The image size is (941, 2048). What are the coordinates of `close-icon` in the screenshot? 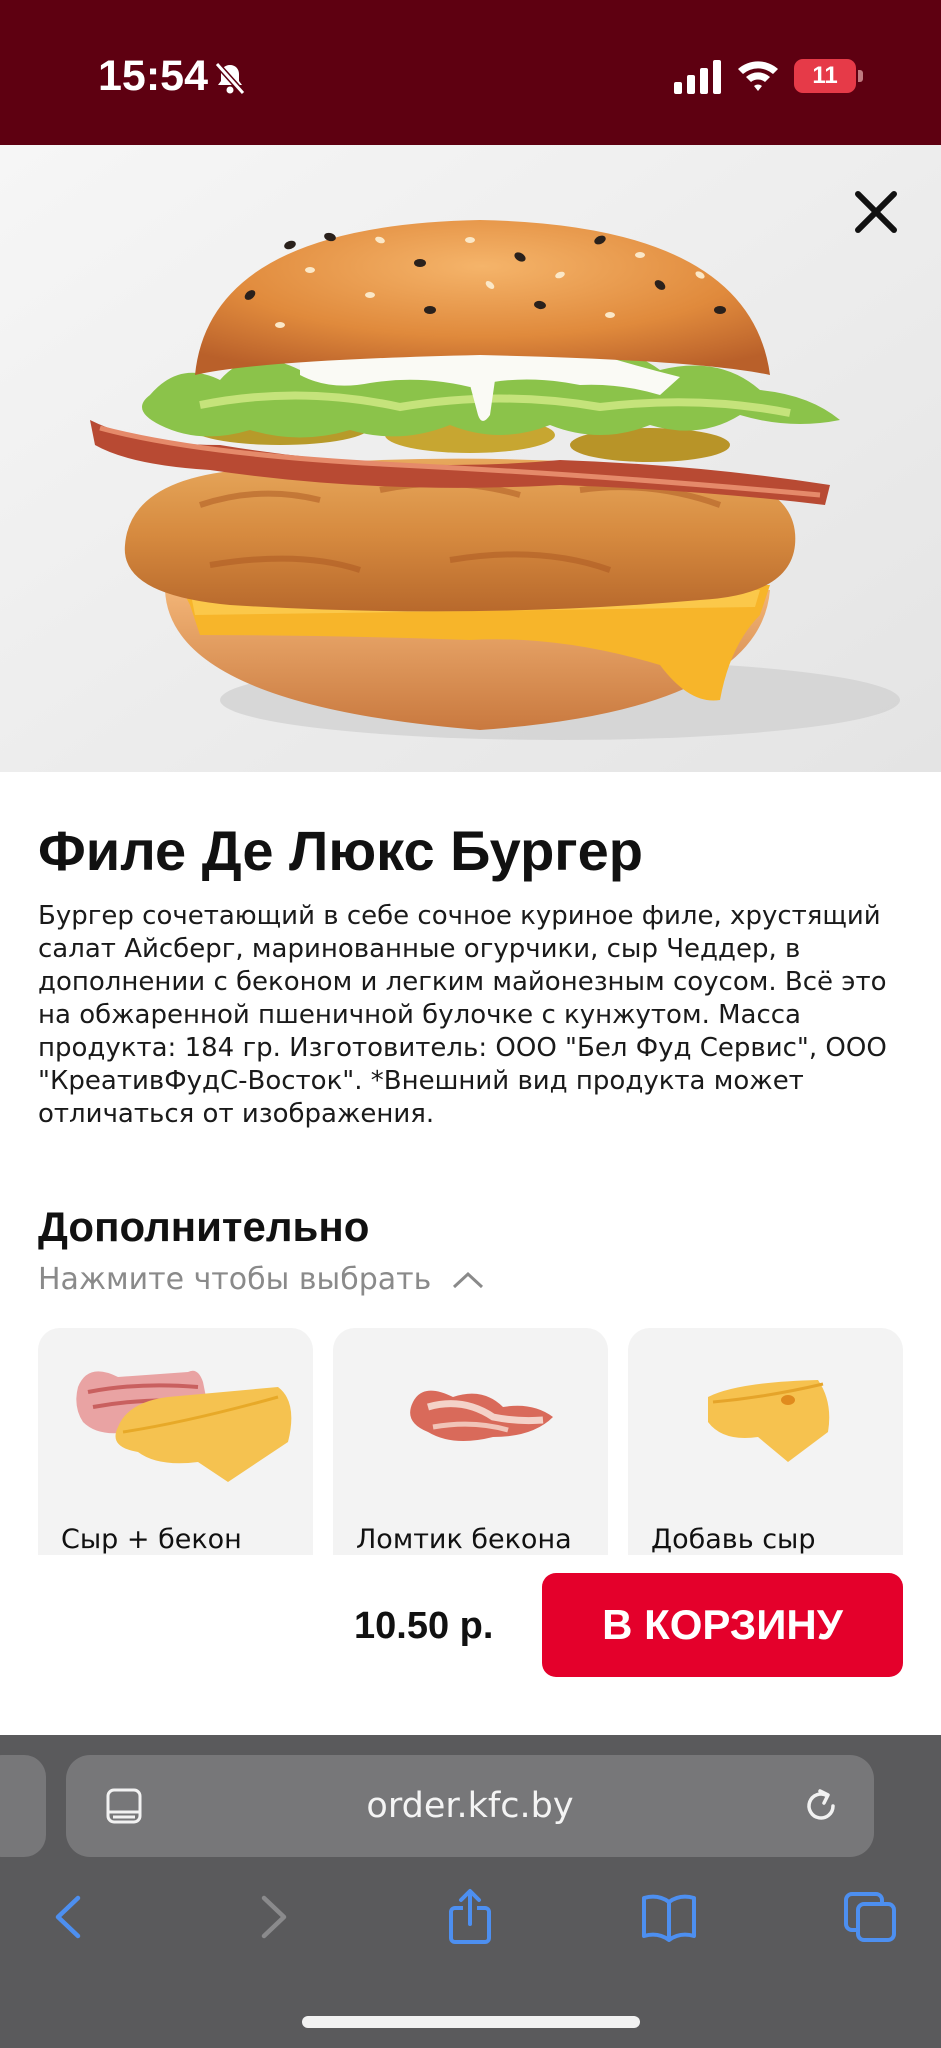 It's located at (876, 212).